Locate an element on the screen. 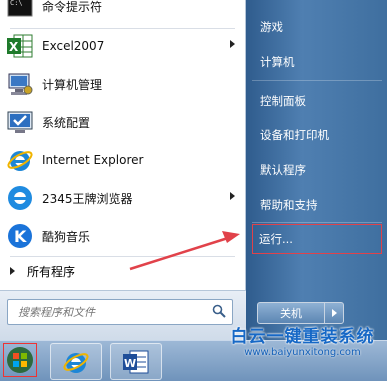 The height and width of the screenshot is (381, 387). windows-logo-icon is located at coordinates (20, 360).